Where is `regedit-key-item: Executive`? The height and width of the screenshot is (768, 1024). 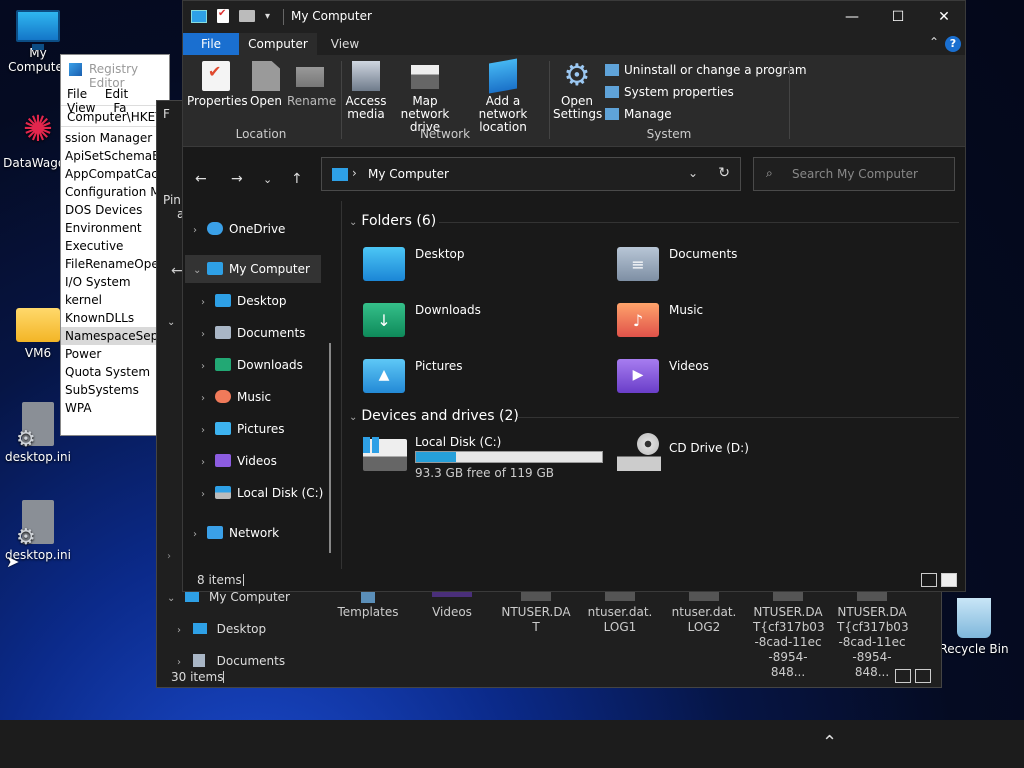 regedit-key-item: Executive is located at coordinates (115, 246).